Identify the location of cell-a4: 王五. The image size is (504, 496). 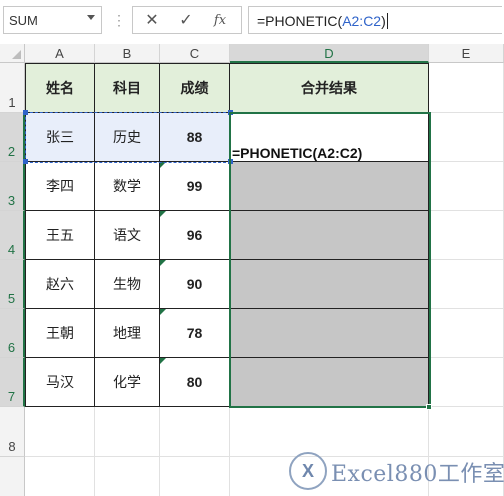
(60, 235).